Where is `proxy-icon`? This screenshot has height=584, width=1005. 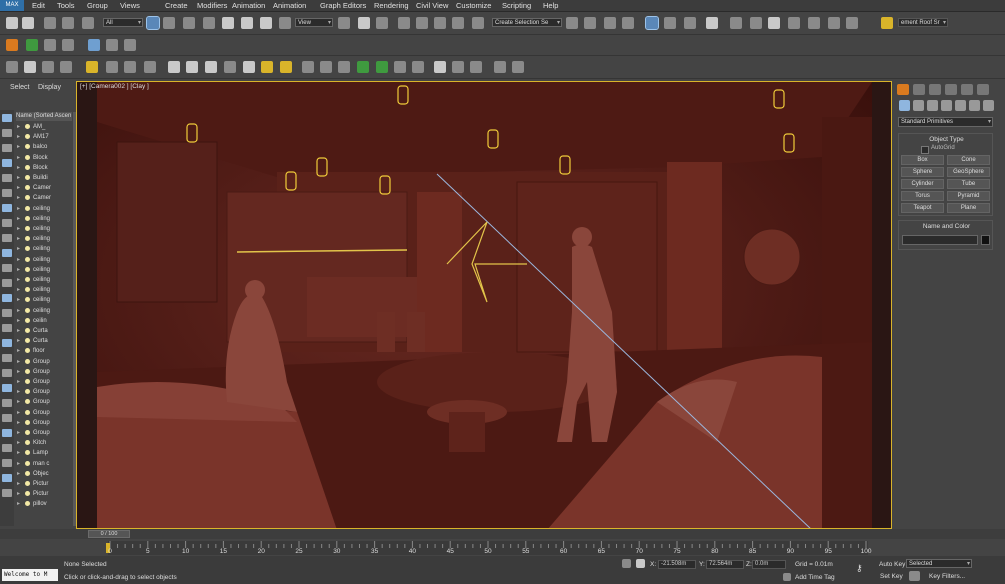 proxy-icon is located at coordinates (308, 67).